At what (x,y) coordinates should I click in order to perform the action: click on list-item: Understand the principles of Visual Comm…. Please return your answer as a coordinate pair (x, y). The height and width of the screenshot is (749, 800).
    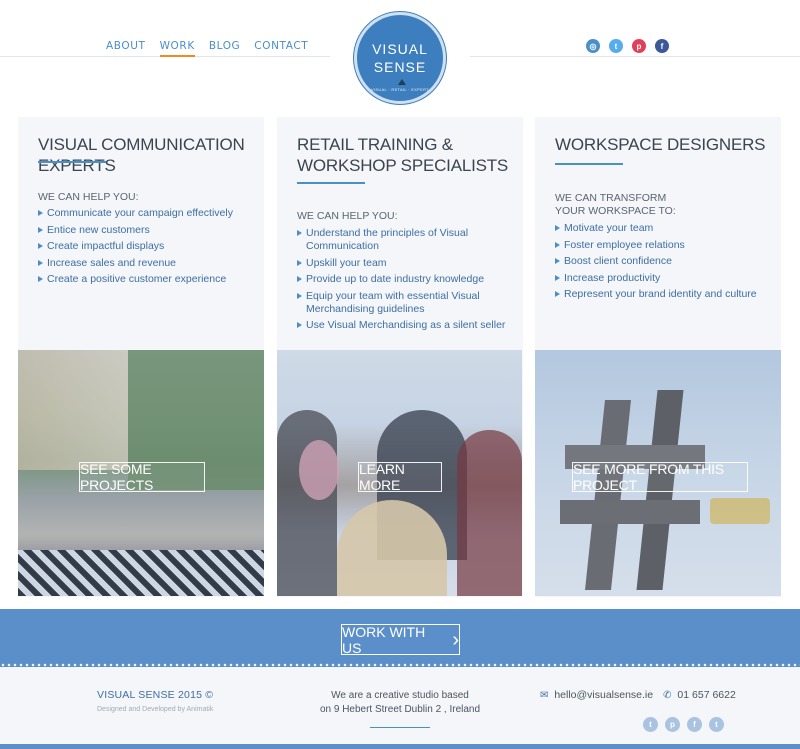
    Looking at the image, I should click on (404, 240).